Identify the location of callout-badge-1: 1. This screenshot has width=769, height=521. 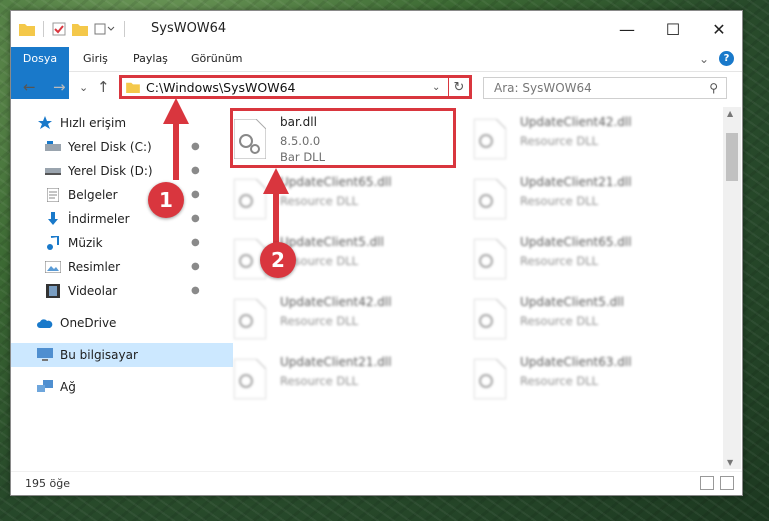
(166, 200).